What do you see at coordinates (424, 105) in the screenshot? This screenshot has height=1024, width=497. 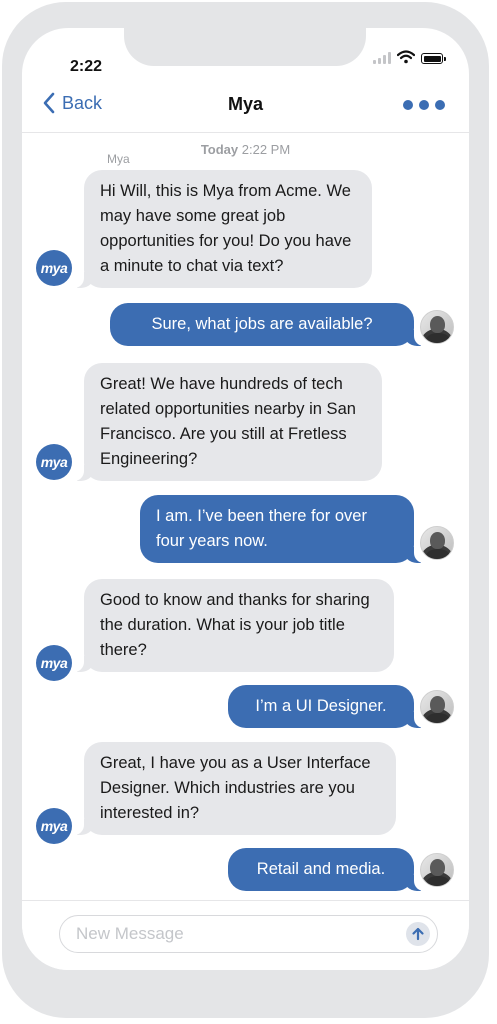 I see `more-options-button` at bounding box center [424, 105].